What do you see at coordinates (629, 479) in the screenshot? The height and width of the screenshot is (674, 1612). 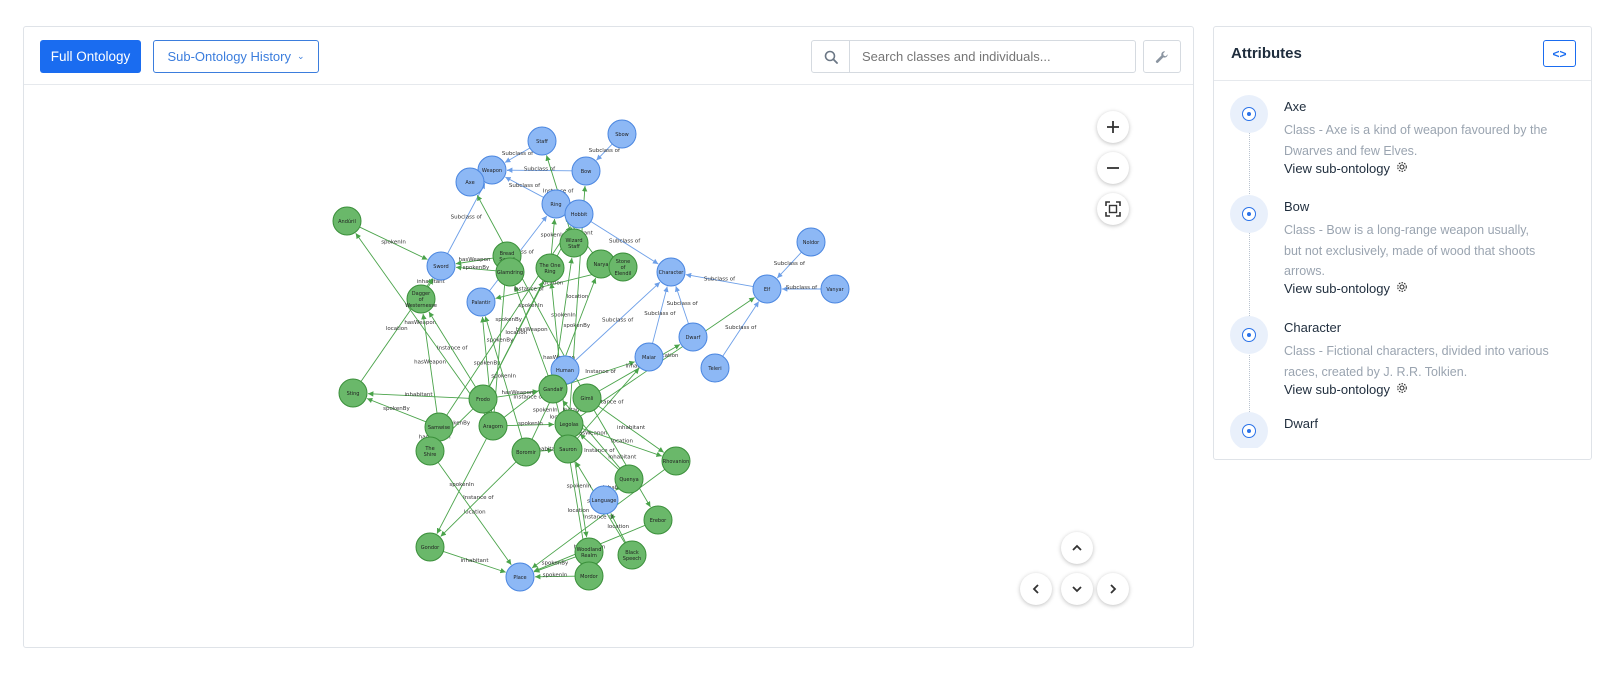 I see `graph-node-quenya: Quenya` at bounding box center [629, 479].